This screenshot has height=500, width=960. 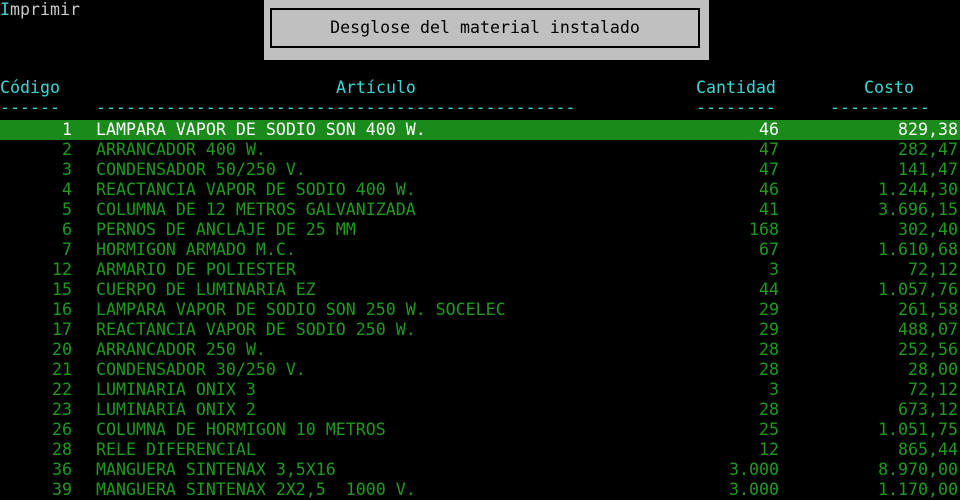 What do you see at coordinates (480, 290) in the screenshot?
I see `table-row: 15 CUERPO DE LUMINARIA EZ 44 1.057,76` at bounding box center [480, 290].